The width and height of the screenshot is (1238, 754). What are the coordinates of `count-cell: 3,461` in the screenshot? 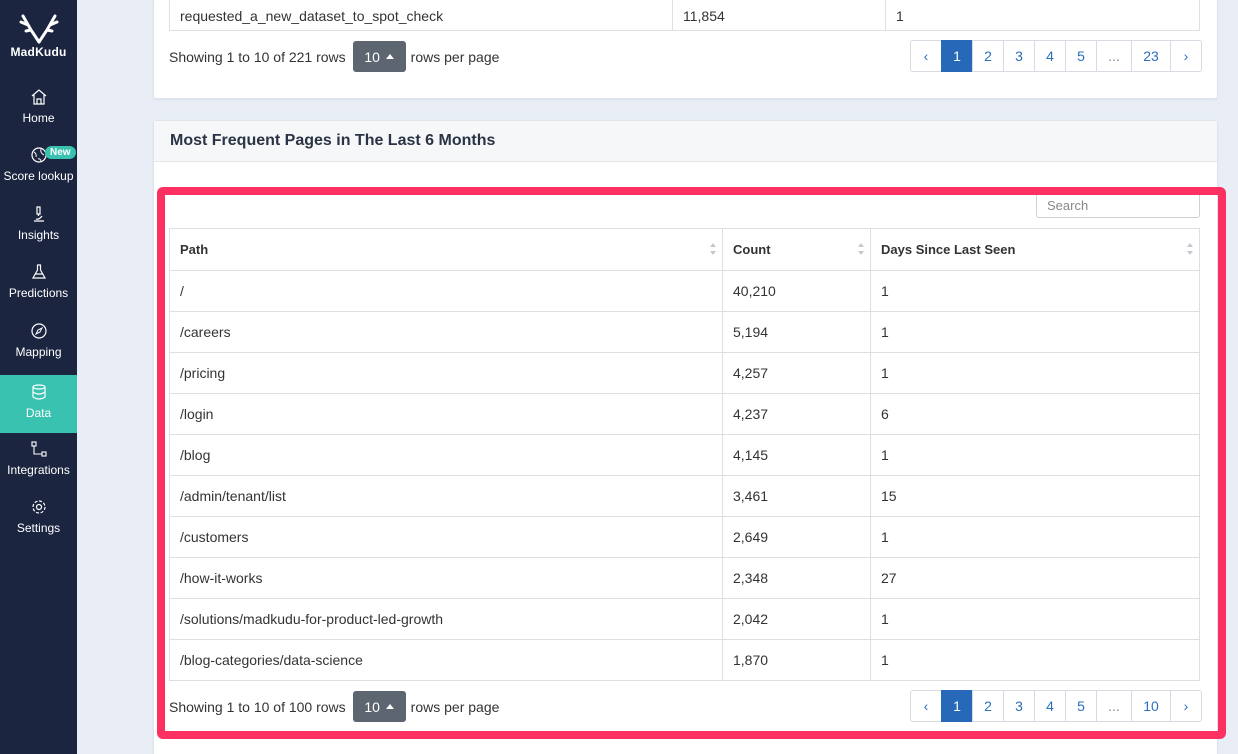 It's located at (796, 496).